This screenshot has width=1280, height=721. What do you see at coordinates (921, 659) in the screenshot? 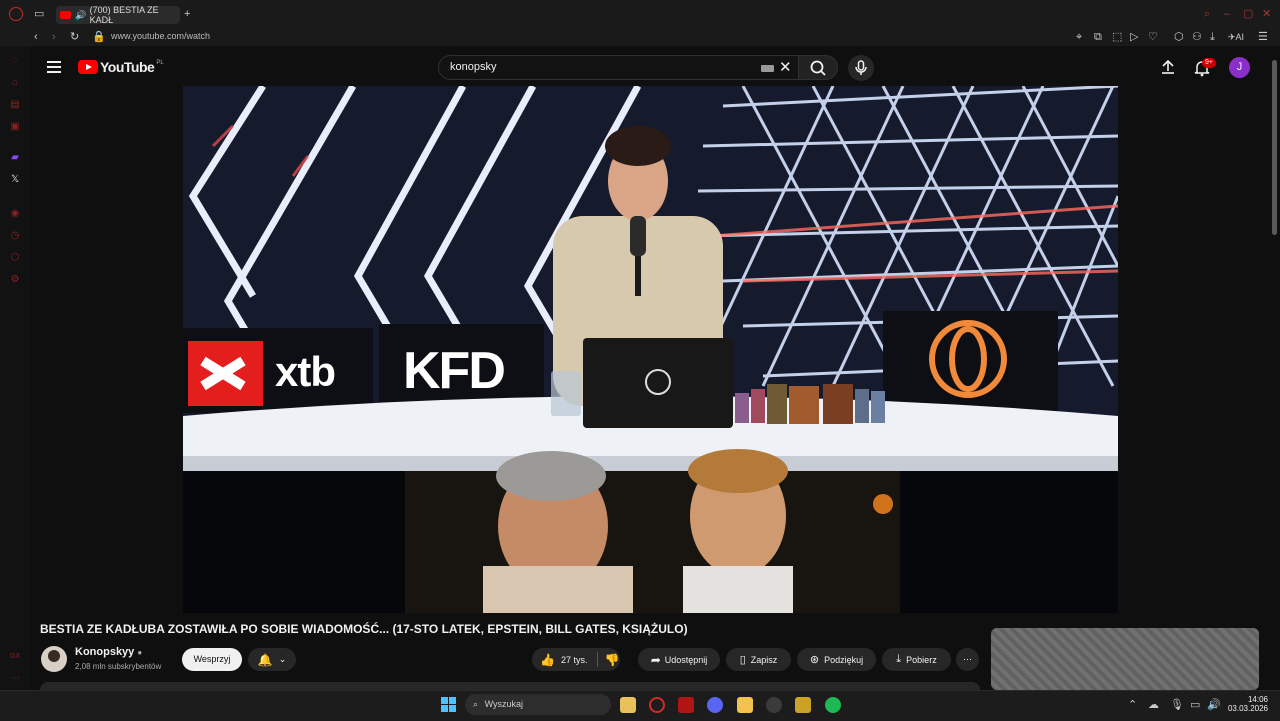
I see `download-label: Pobierz` at bounding box center [921, 659].